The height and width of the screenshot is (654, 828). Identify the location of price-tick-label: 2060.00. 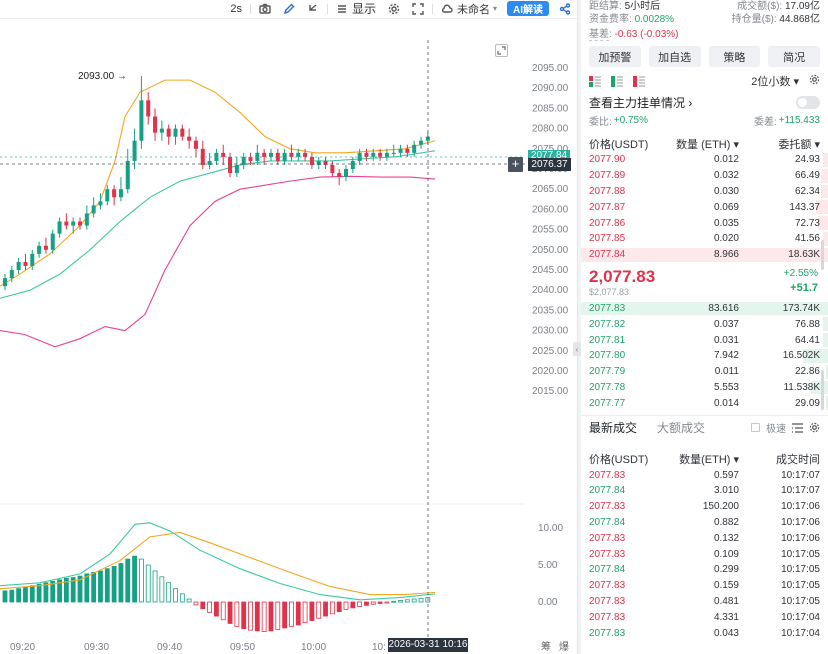
(550, 209).